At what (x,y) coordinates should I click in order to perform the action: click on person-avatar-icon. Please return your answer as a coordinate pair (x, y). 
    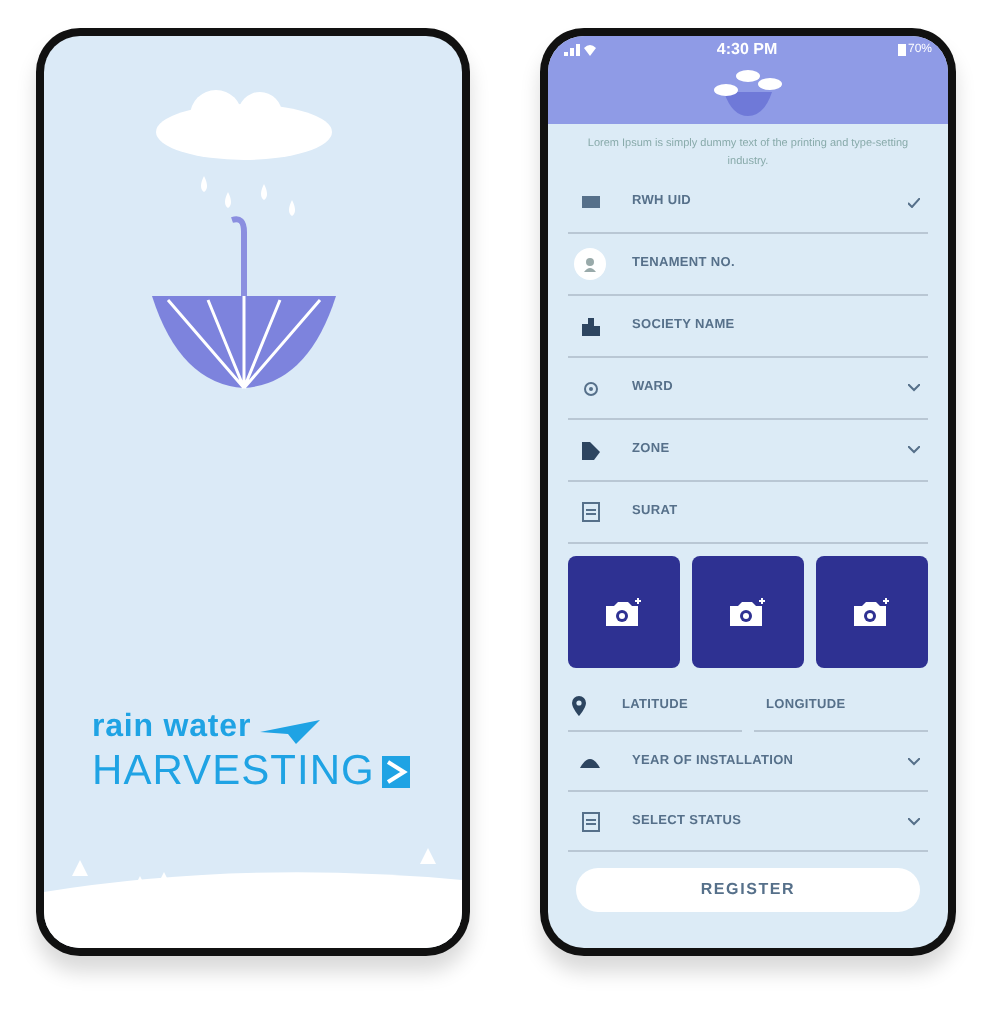
    Looking at the image, I should click on (590, 264).